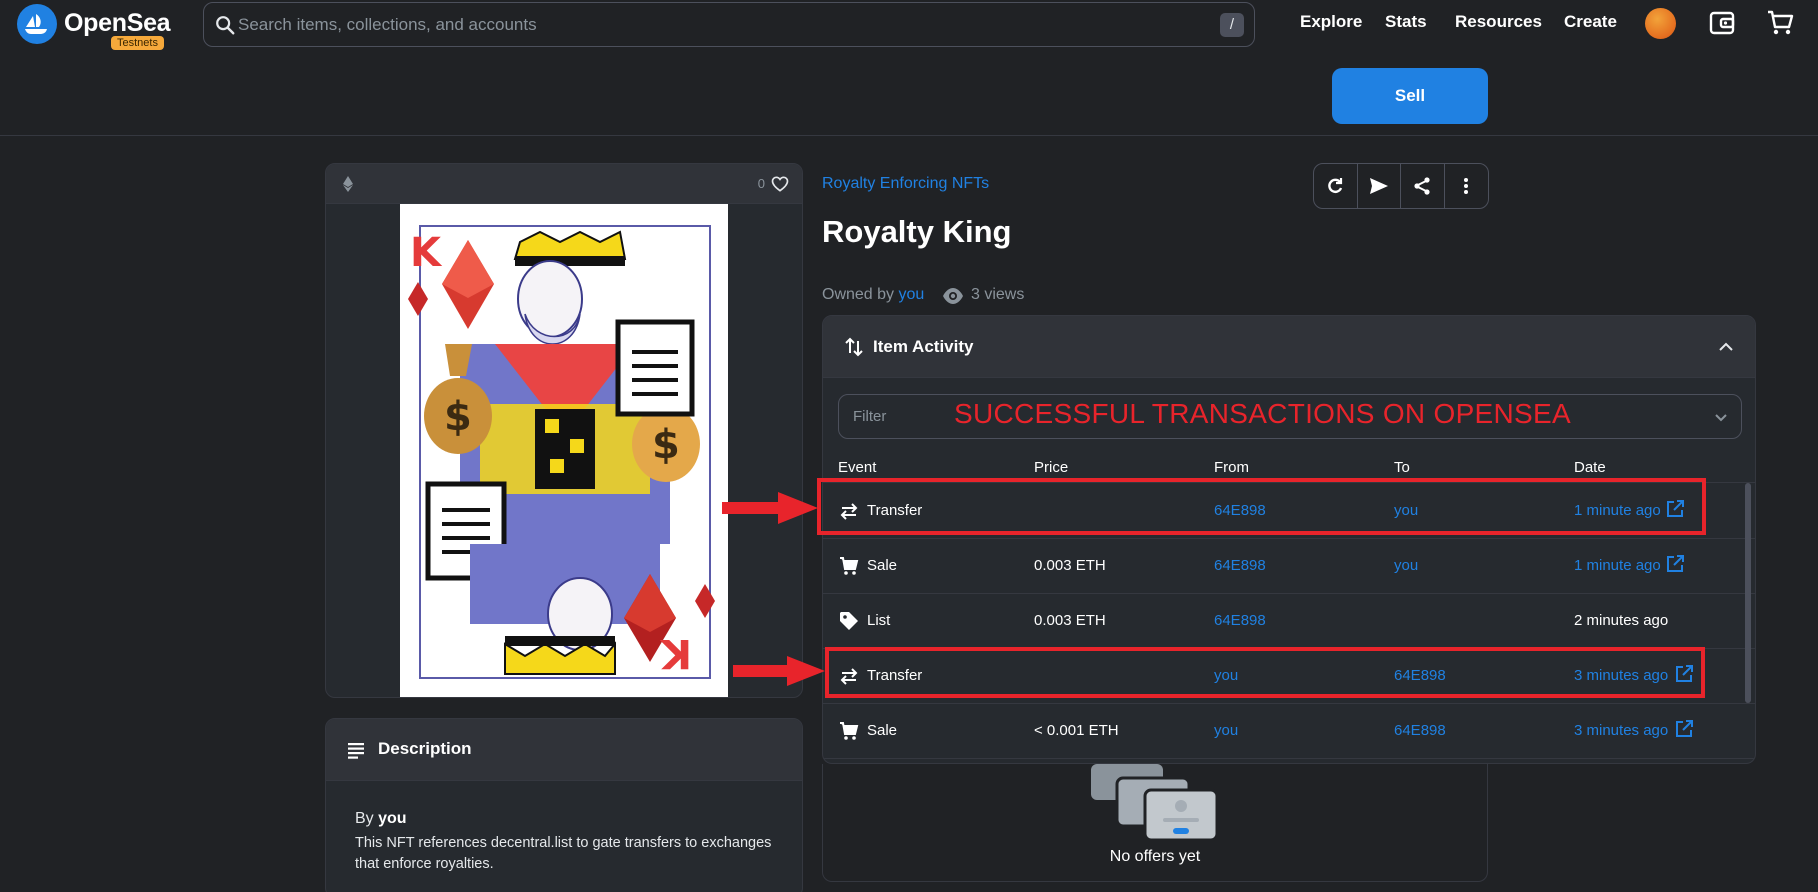  I want to click on event-to: 64E898, so click(1420, 730).